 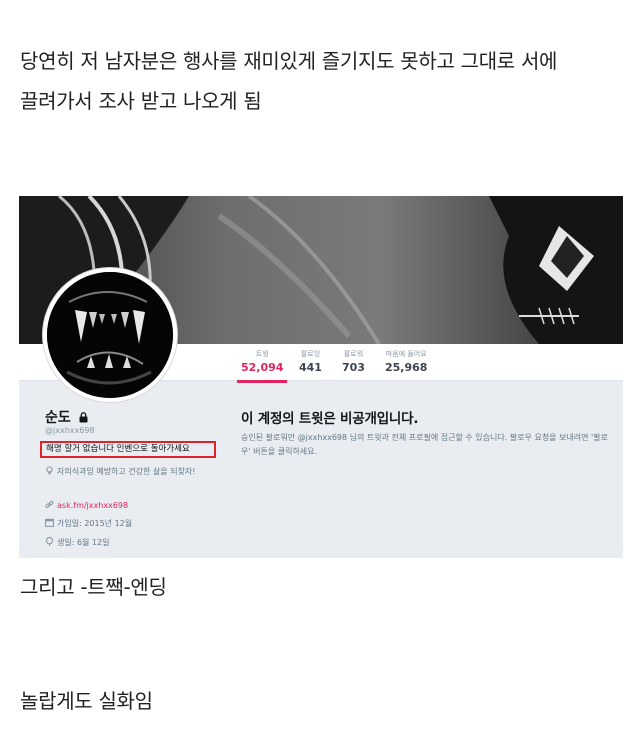 I want to click on calendar-icon, so click(x=49, y=522).